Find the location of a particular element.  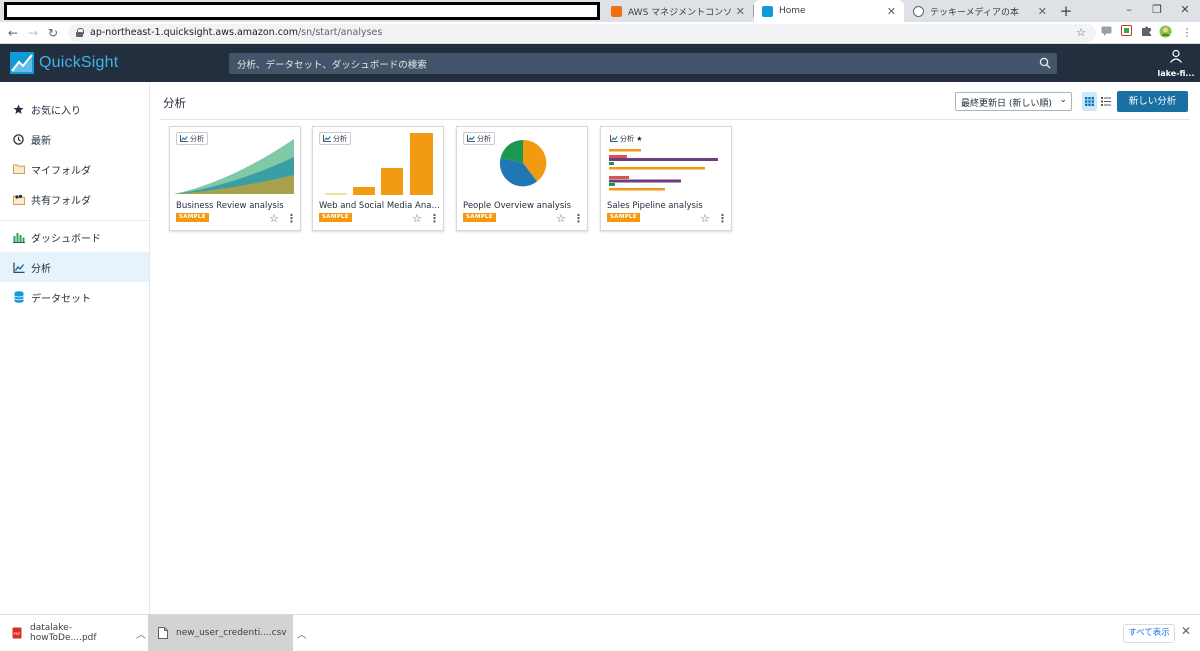

tab-title: AWS マネジメントコンソール is located at coordinates (680, 12).